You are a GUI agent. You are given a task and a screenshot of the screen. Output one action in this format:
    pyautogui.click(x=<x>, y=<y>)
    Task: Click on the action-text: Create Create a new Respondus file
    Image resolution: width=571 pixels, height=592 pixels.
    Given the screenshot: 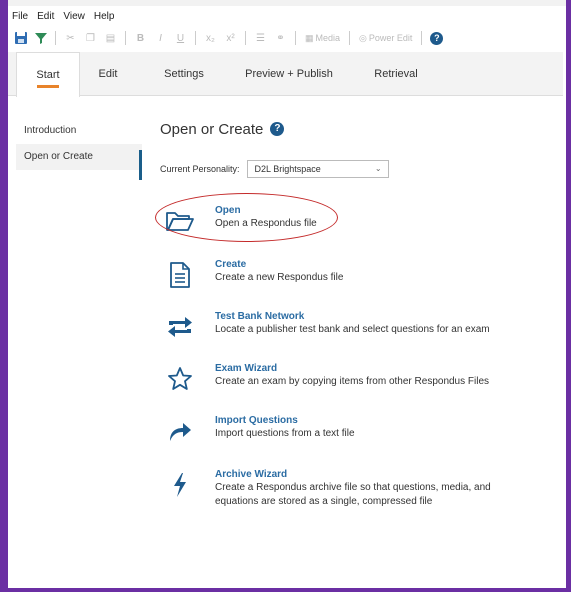 What is the action you would take?
    pyautogui.click(x=279, y=275)
    